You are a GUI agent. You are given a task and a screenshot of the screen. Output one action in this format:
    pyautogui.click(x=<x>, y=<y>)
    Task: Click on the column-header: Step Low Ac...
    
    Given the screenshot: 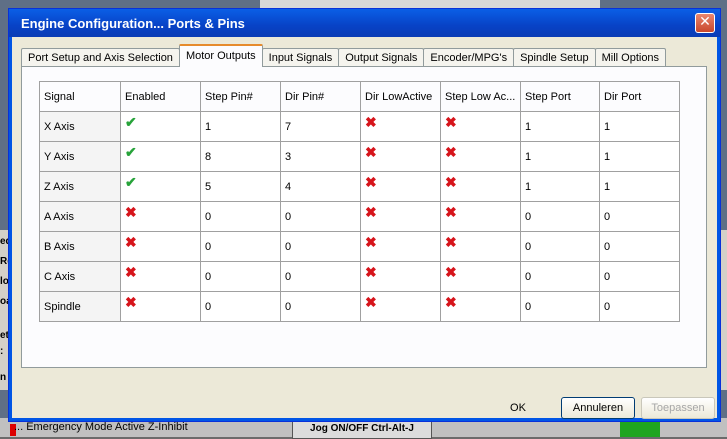 What is the action you would take?
    pyautogui.click(x=480, y=96)
    